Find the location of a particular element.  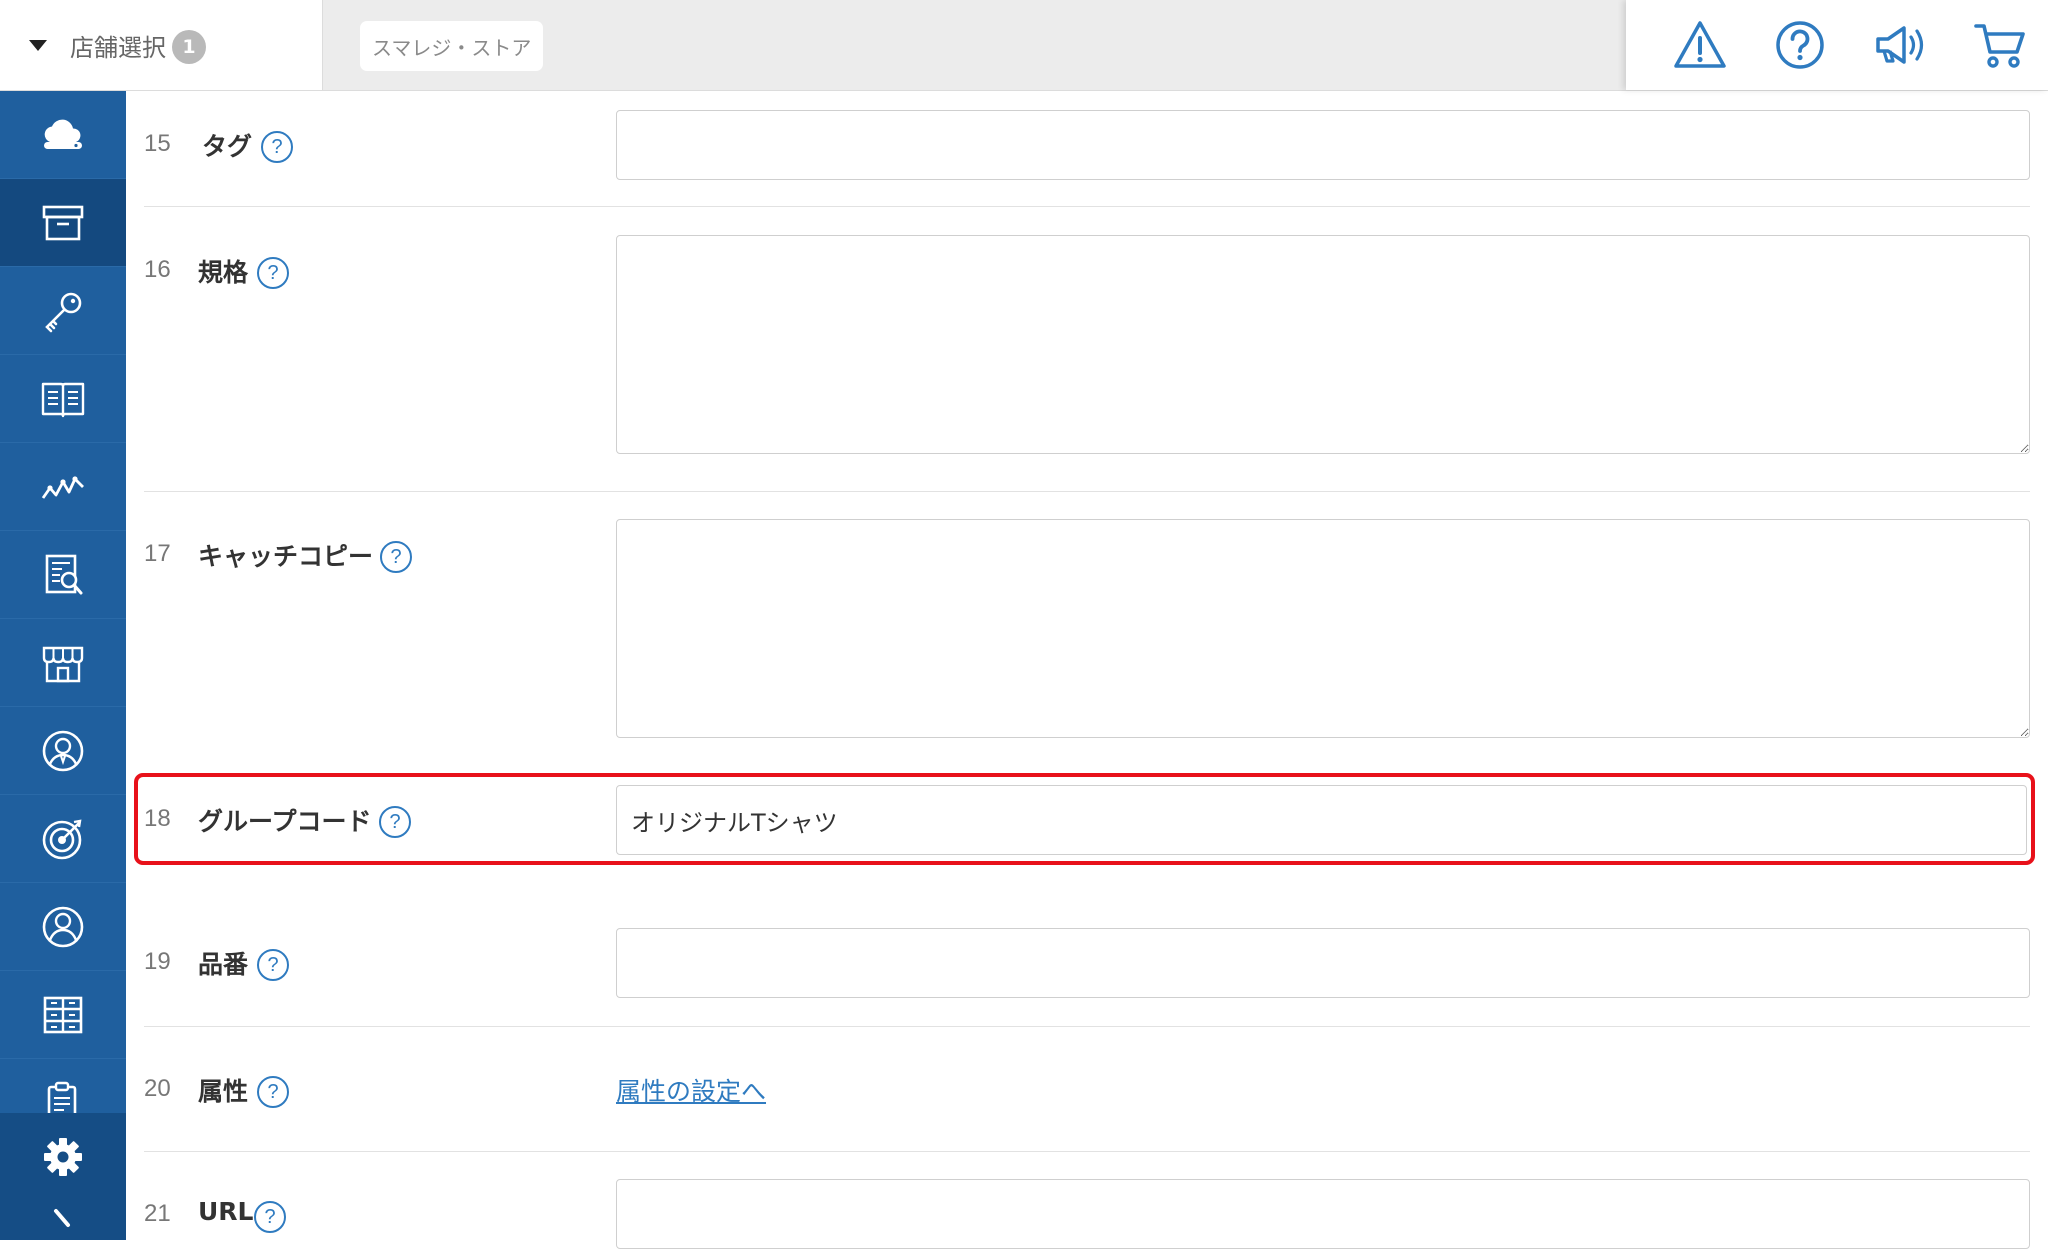

warning-icon is located at coordinates (1700, 45).